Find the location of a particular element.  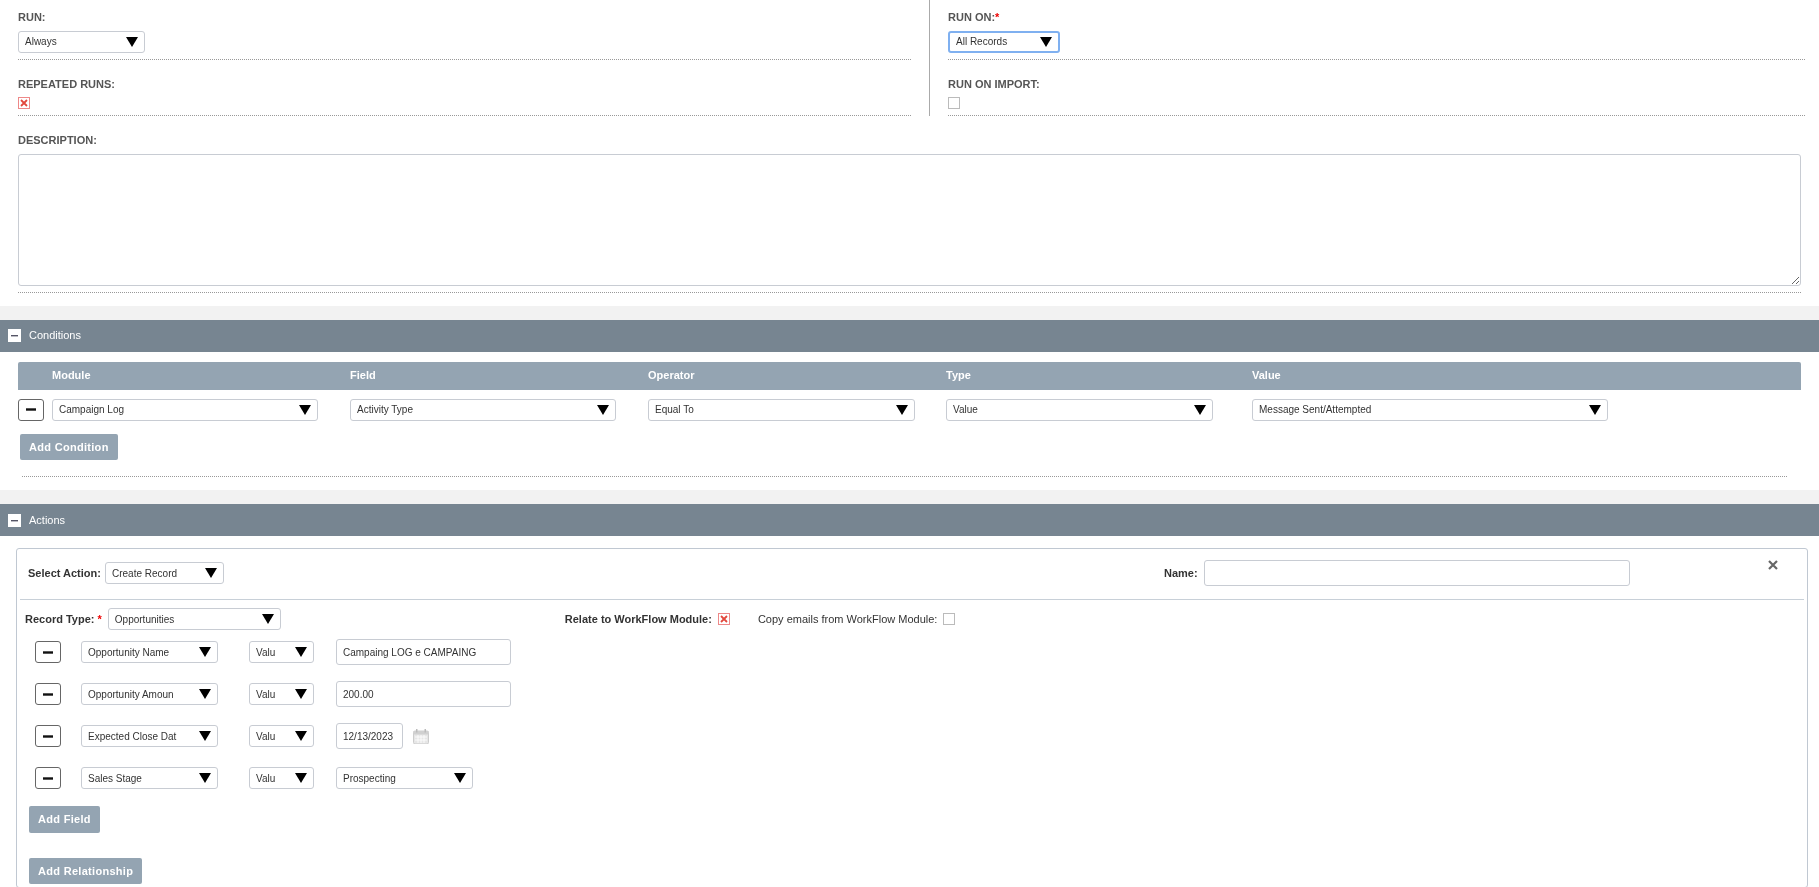

section-title: Conditions is located at coordinates (55, 336).